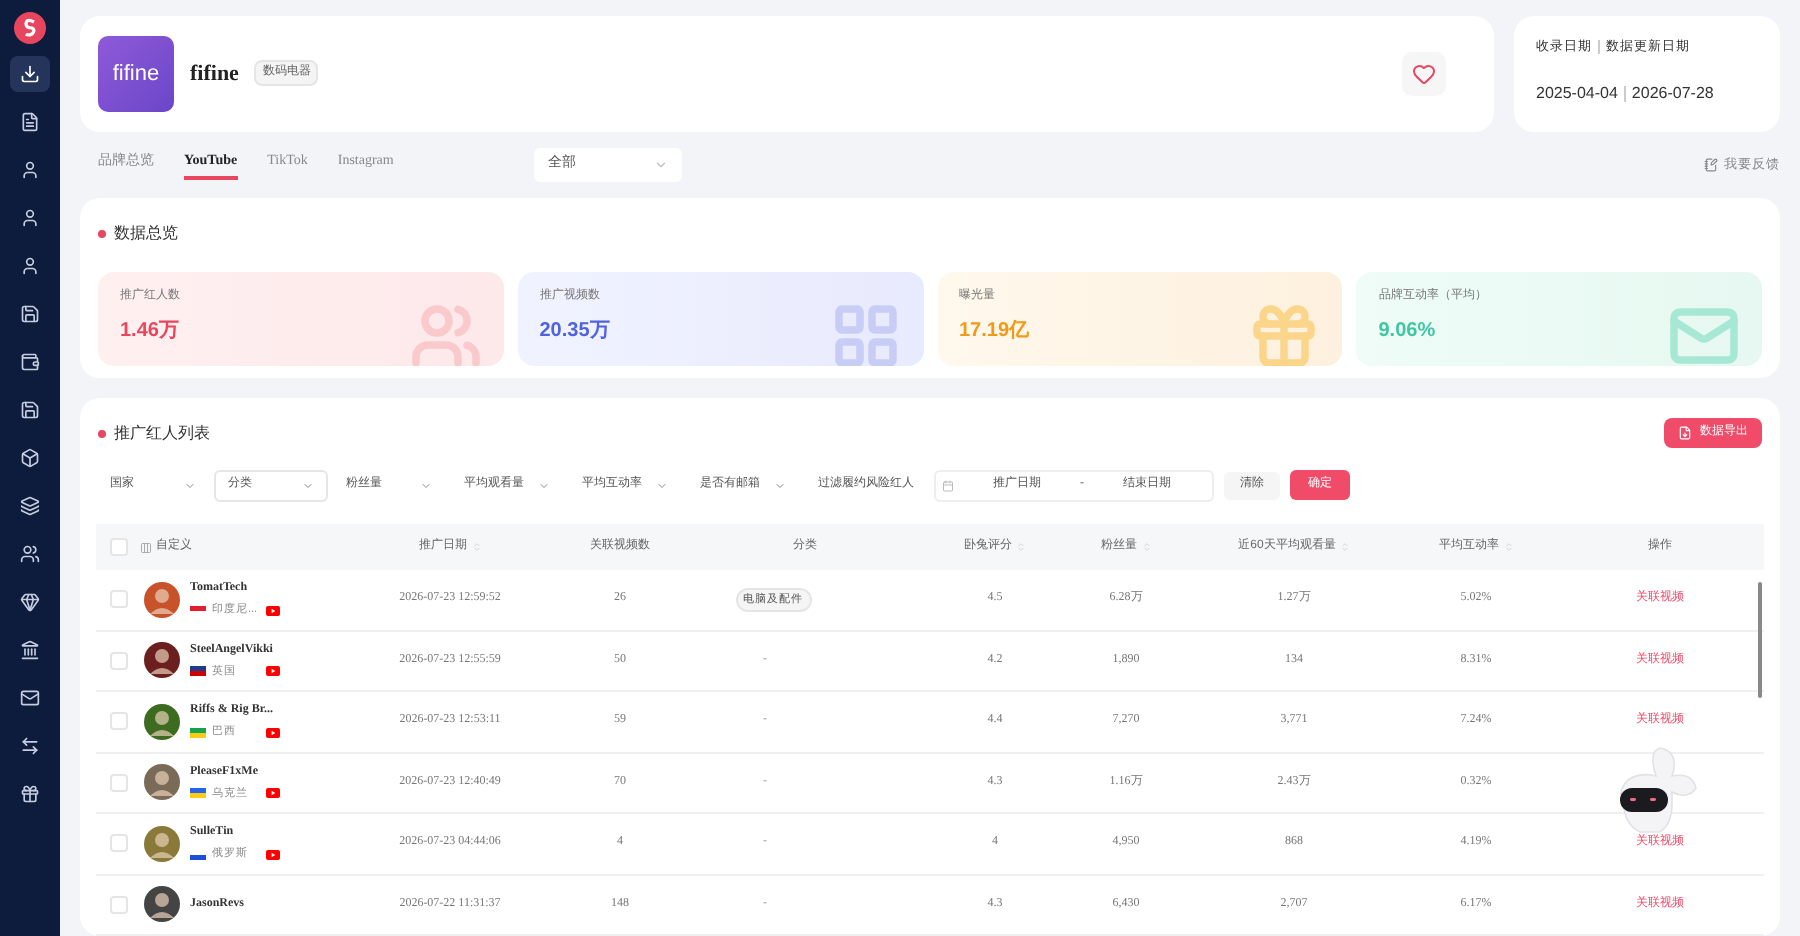 The image size is (1800, 936). I want to click on users-icon, so click(30, 554).